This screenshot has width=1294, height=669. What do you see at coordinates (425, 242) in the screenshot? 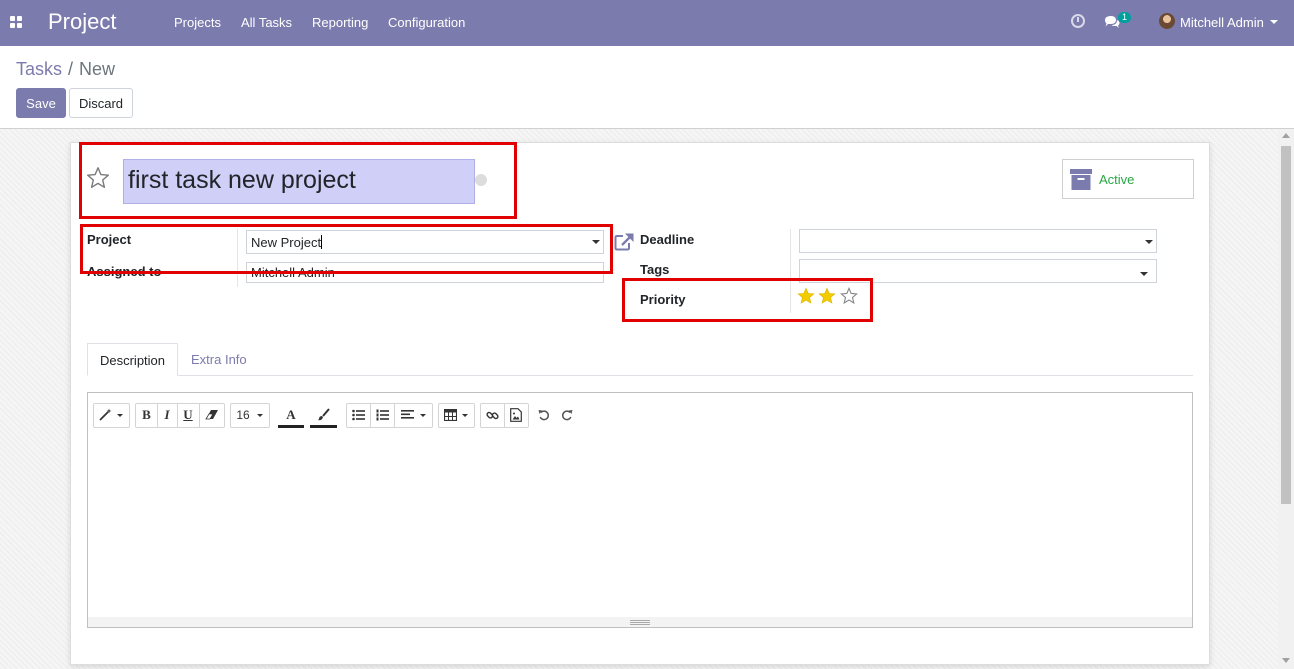
I see `project-select: New Project` at bounding box center [425, 242].